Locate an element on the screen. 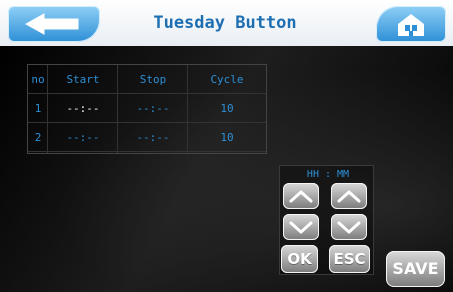 Image resolution: width=453 pixels, height=292 pixels. save-label: SAVE is located at coordinates (415, 268).